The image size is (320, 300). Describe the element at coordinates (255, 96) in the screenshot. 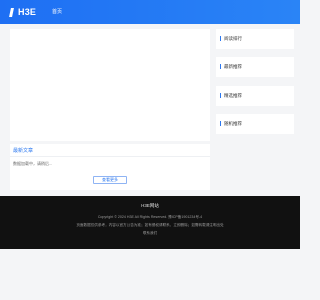

I see `sidebar-item-featured: 精选推荐` at that location.